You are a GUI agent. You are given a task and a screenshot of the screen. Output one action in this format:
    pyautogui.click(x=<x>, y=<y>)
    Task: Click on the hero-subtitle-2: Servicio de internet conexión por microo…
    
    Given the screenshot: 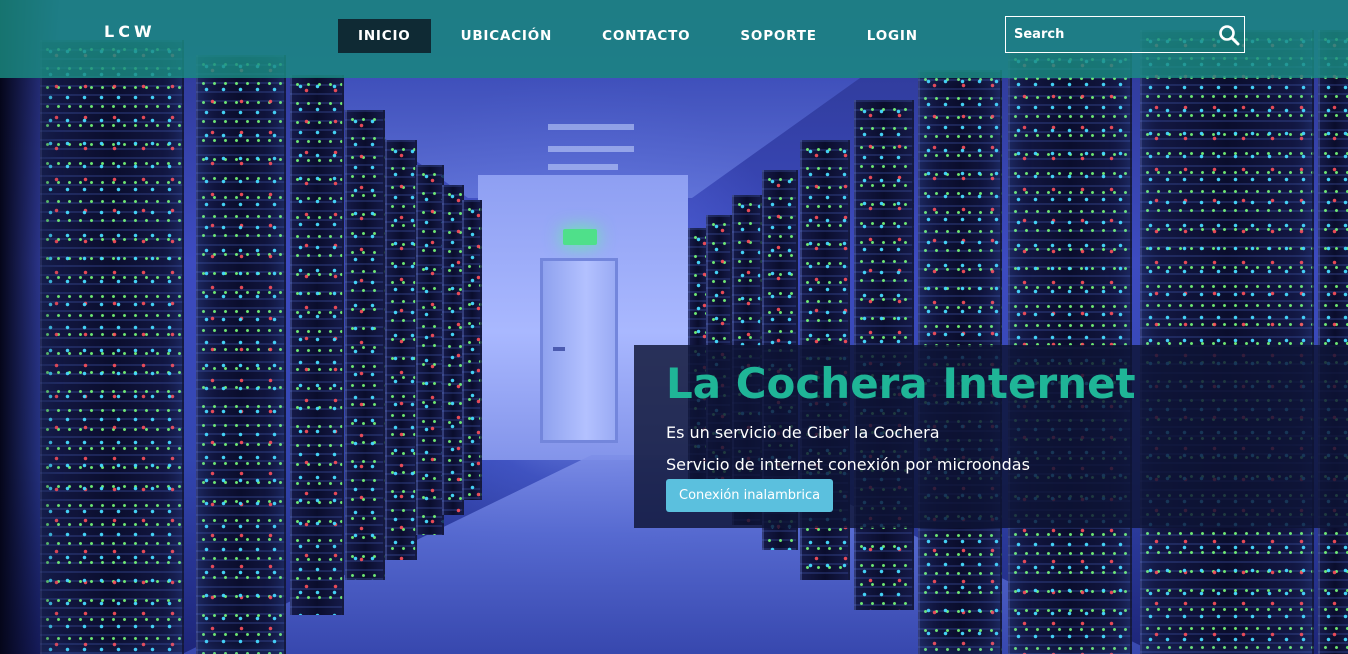 What is the action you would take?
    pyautogui.click(x=848, y=464)
    